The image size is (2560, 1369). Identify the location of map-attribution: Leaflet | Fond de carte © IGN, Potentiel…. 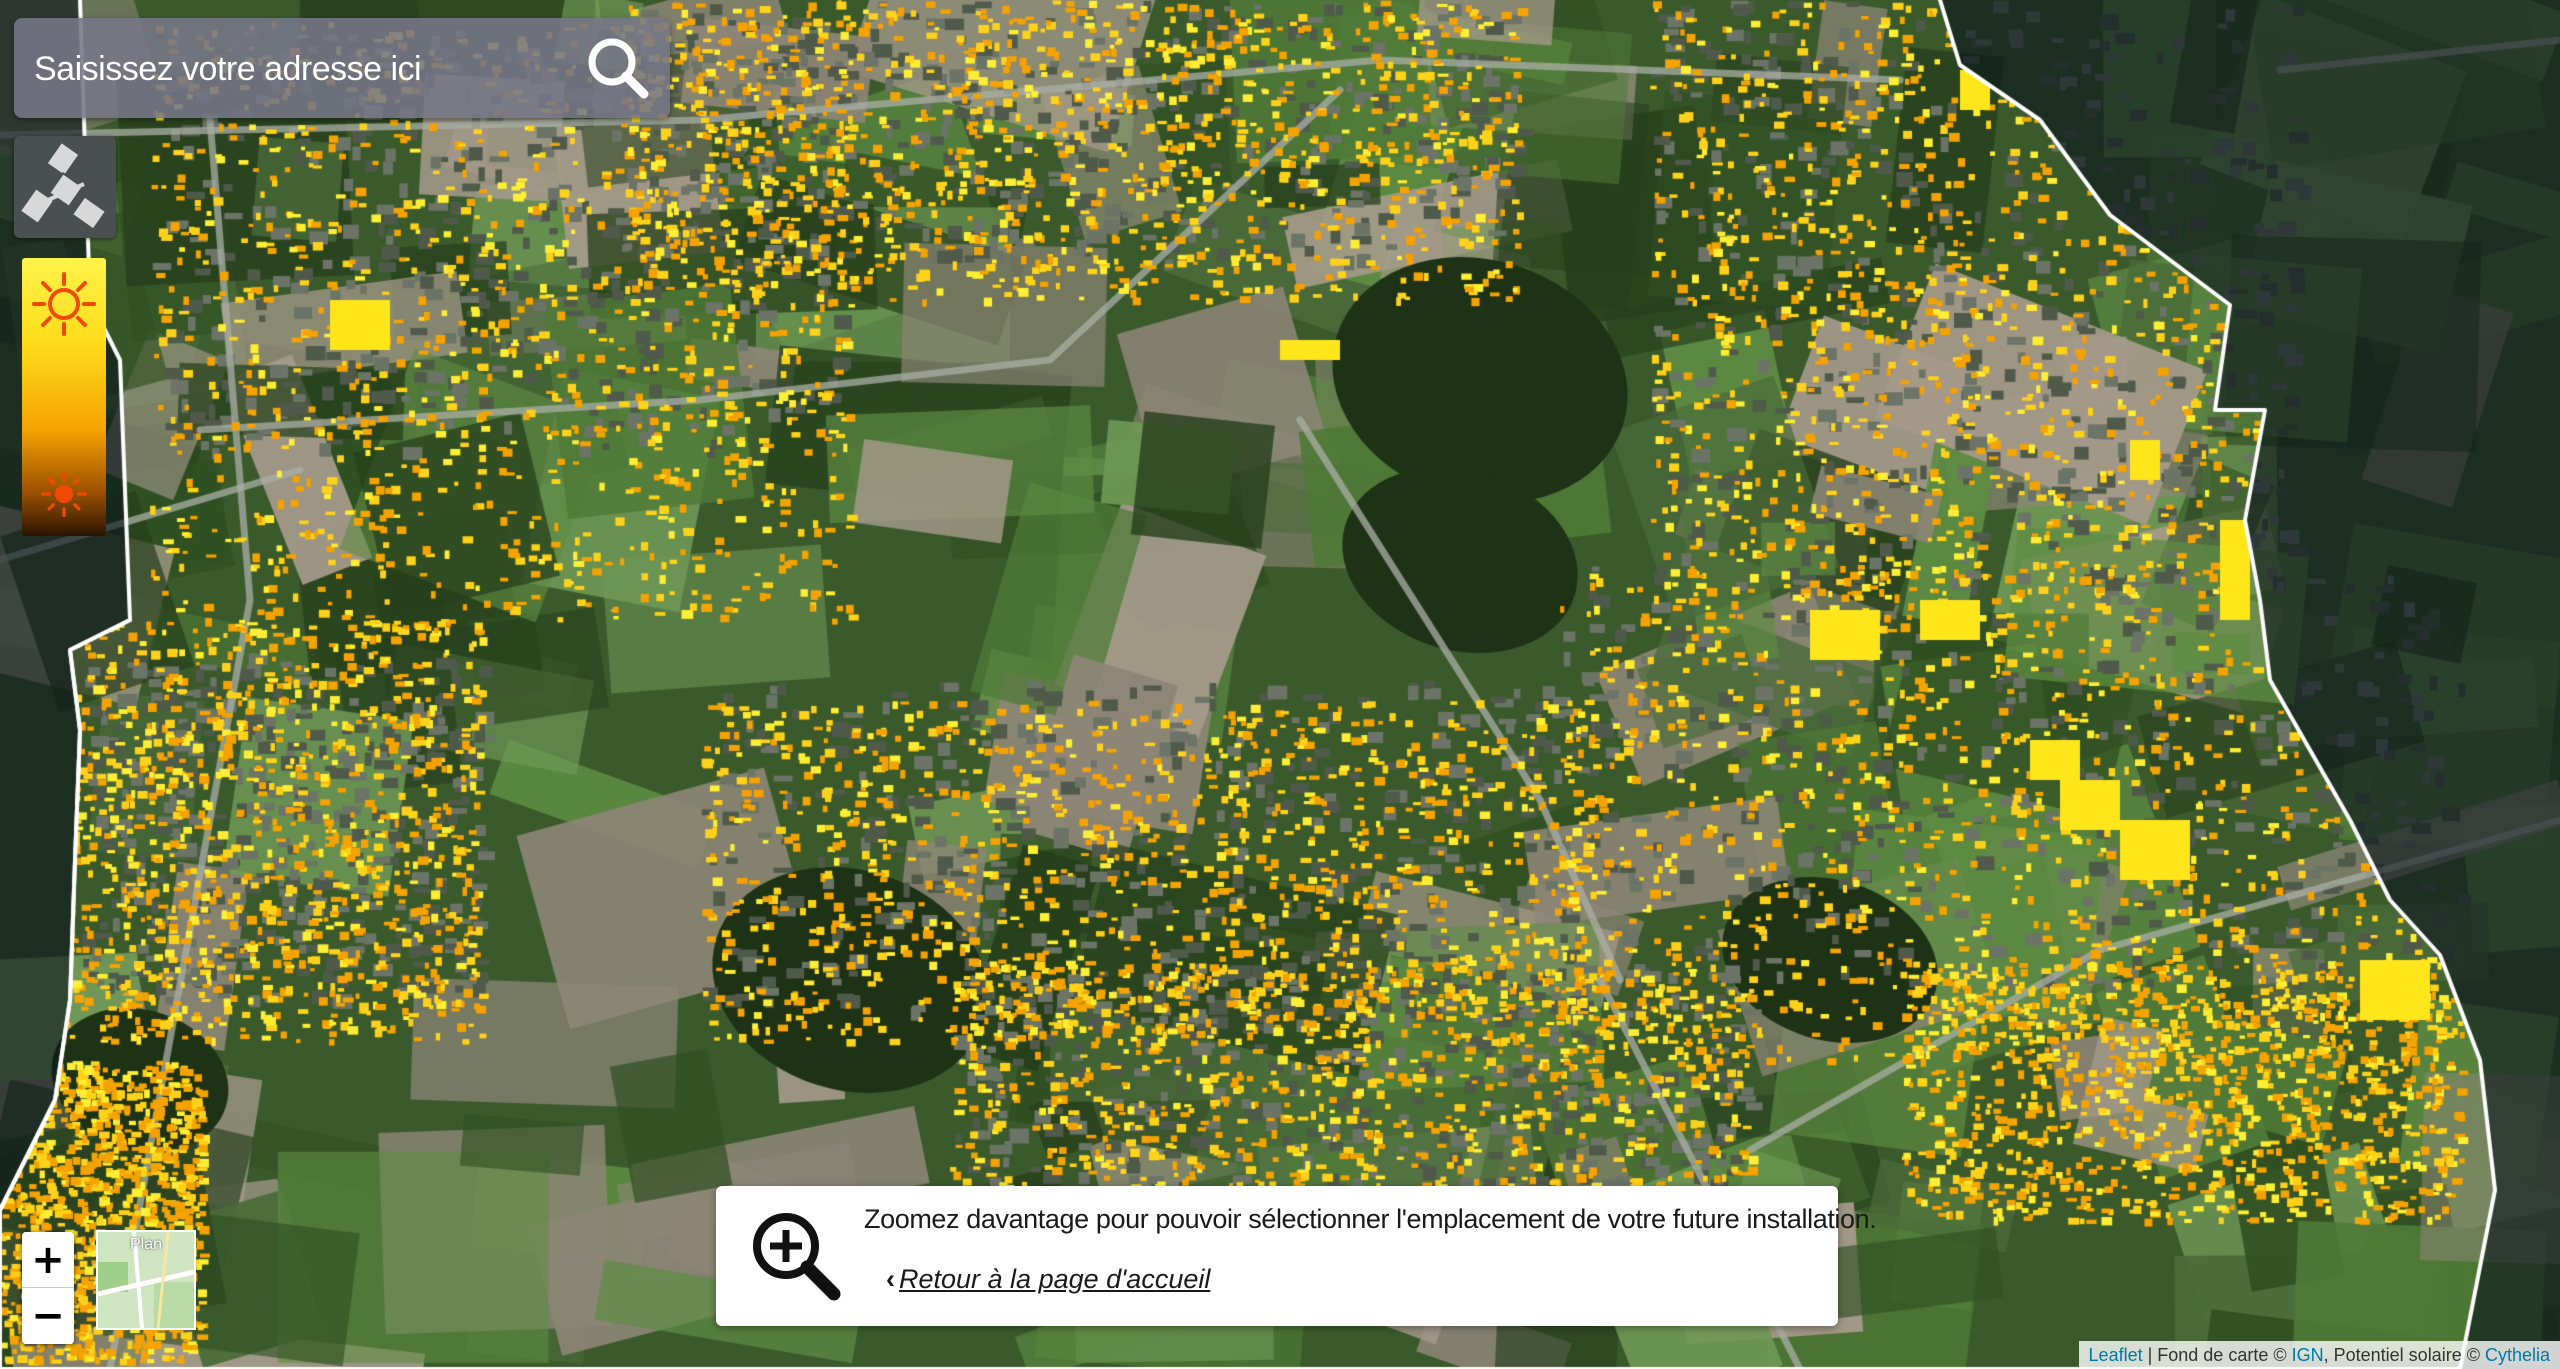
(2319, 1355).